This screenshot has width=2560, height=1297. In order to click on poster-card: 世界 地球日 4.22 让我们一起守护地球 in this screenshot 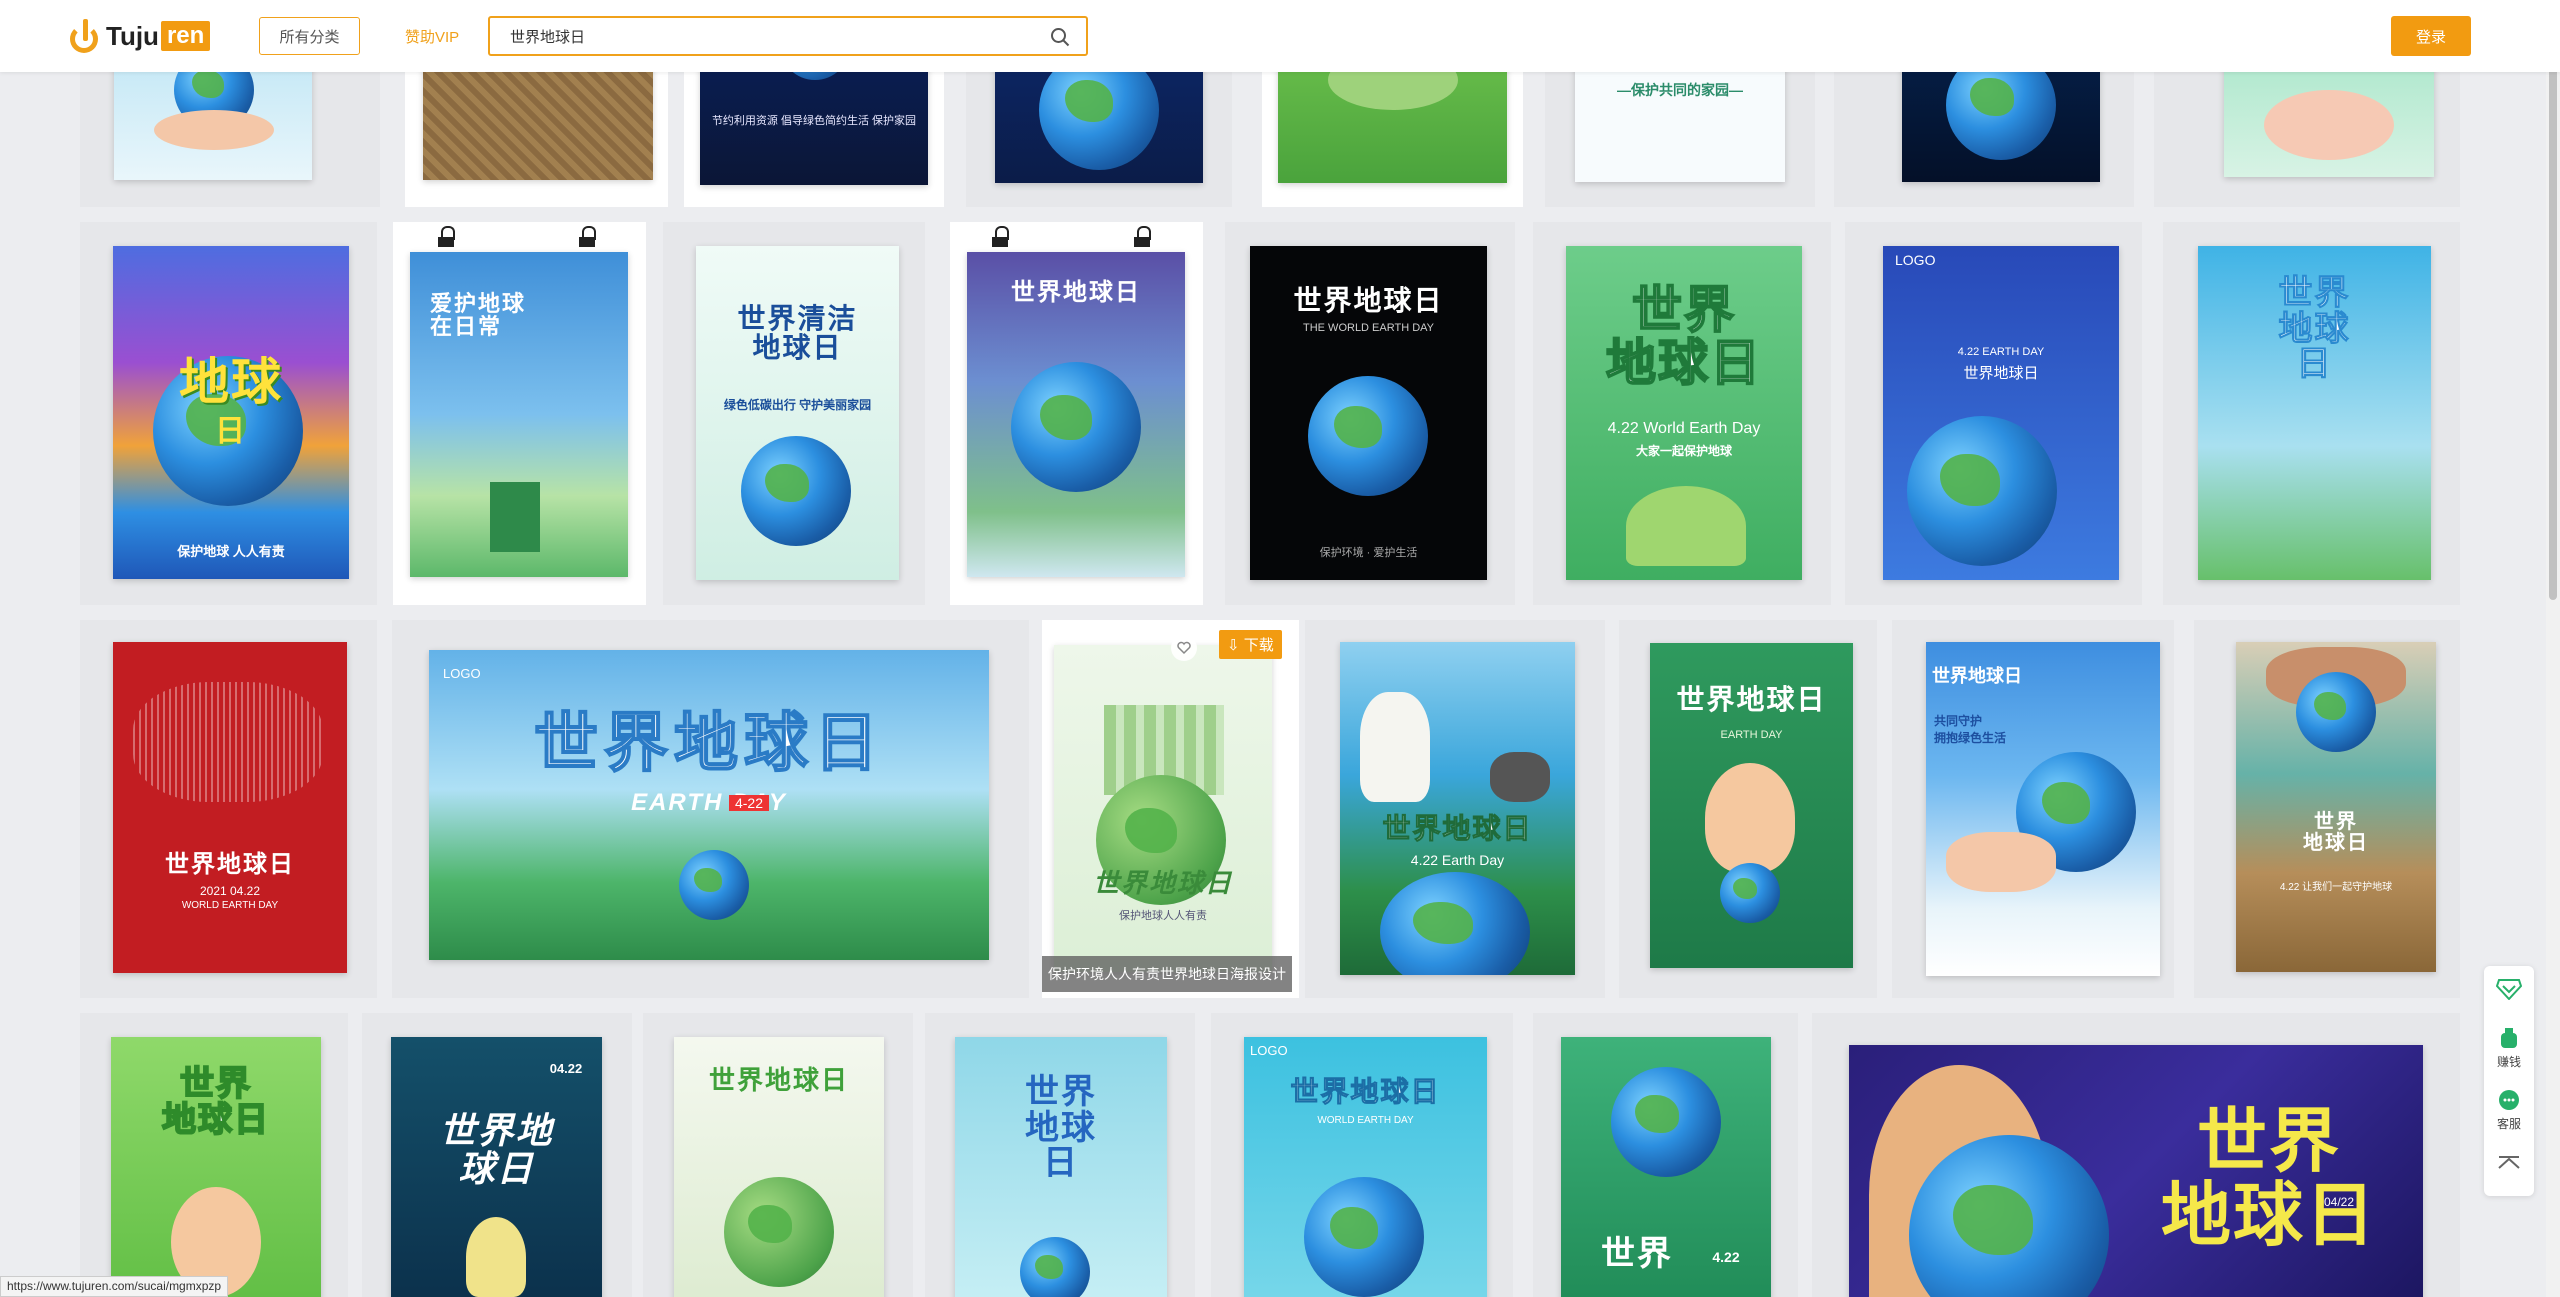, I will do `click(2327, 809)`.